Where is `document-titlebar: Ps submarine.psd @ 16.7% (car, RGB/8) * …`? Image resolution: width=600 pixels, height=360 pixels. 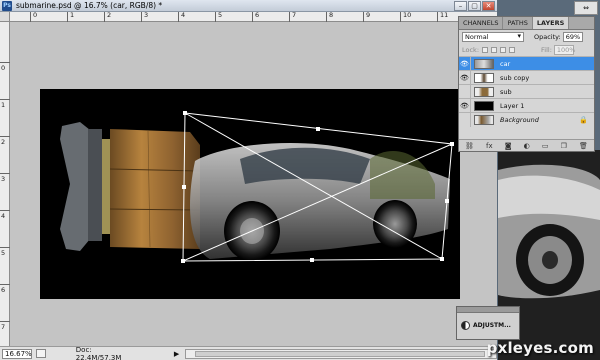 document-titlebar: Ps submarine.psd @ 16.7% (car, RGB/8) * … is located at coordinates (248, 6).